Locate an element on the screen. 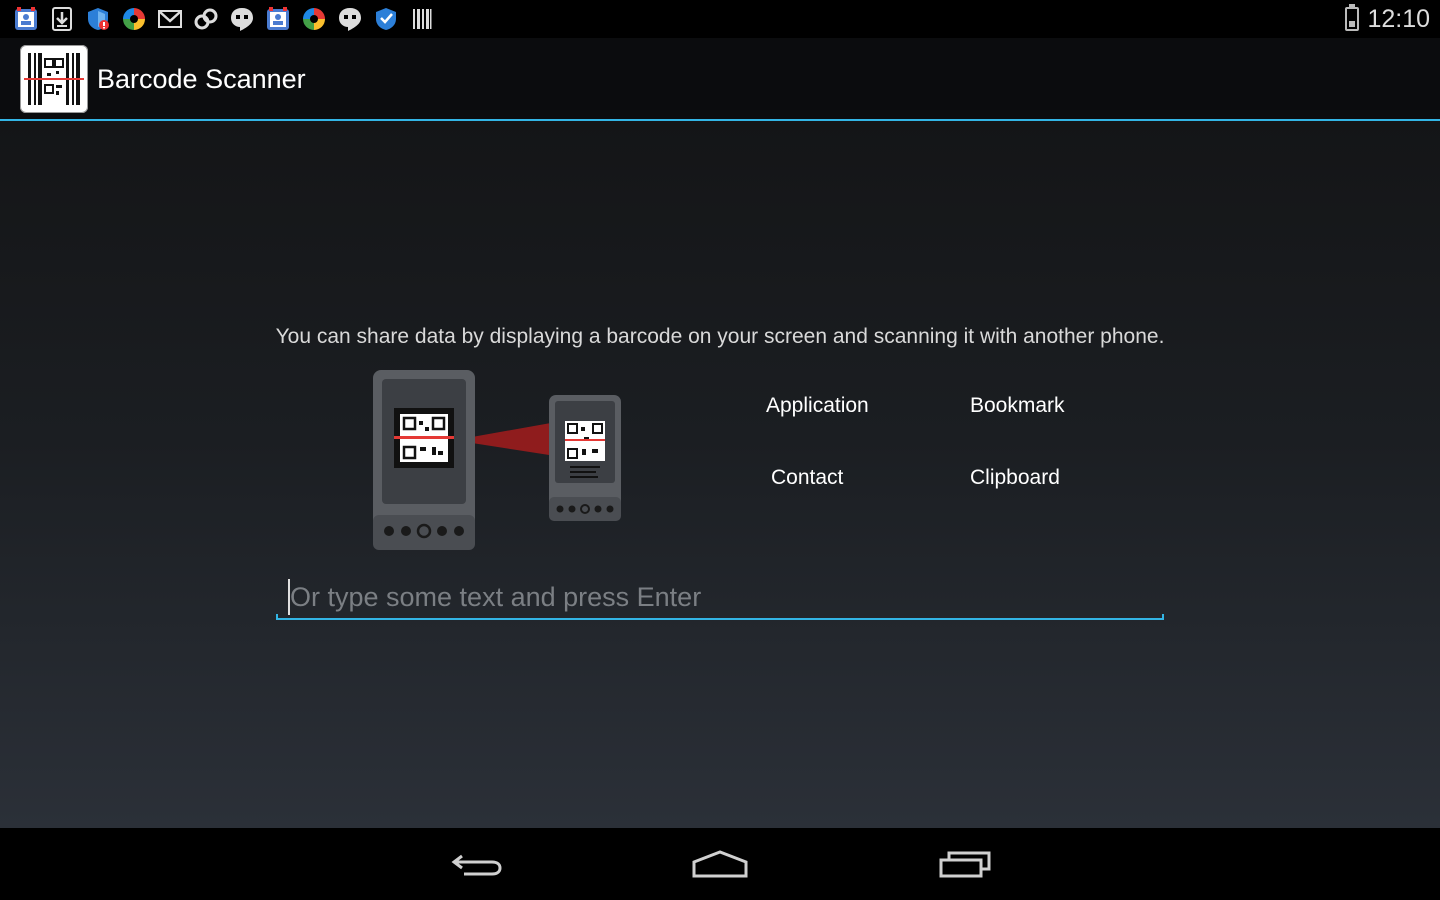  recent-apps-button is located at coordinates (964, 864).